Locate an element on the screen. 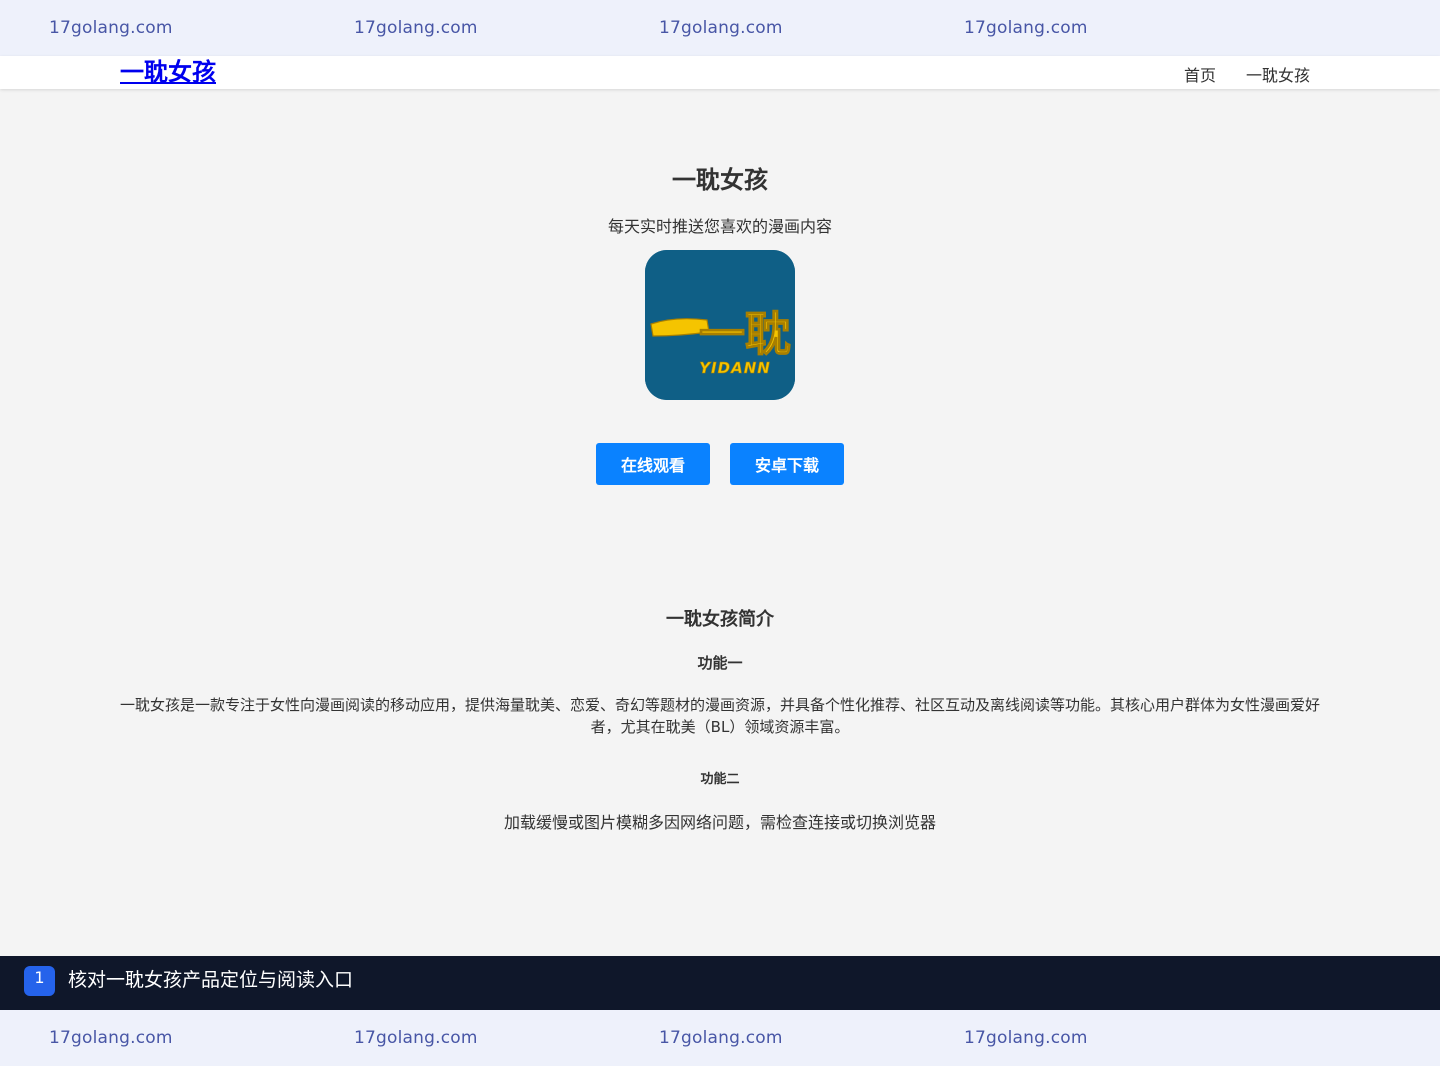  feature2-text: 加载缓慢或图片模糊多因网络问题，需检查连接或切换浏览器 is located at coordinates (719, 822).